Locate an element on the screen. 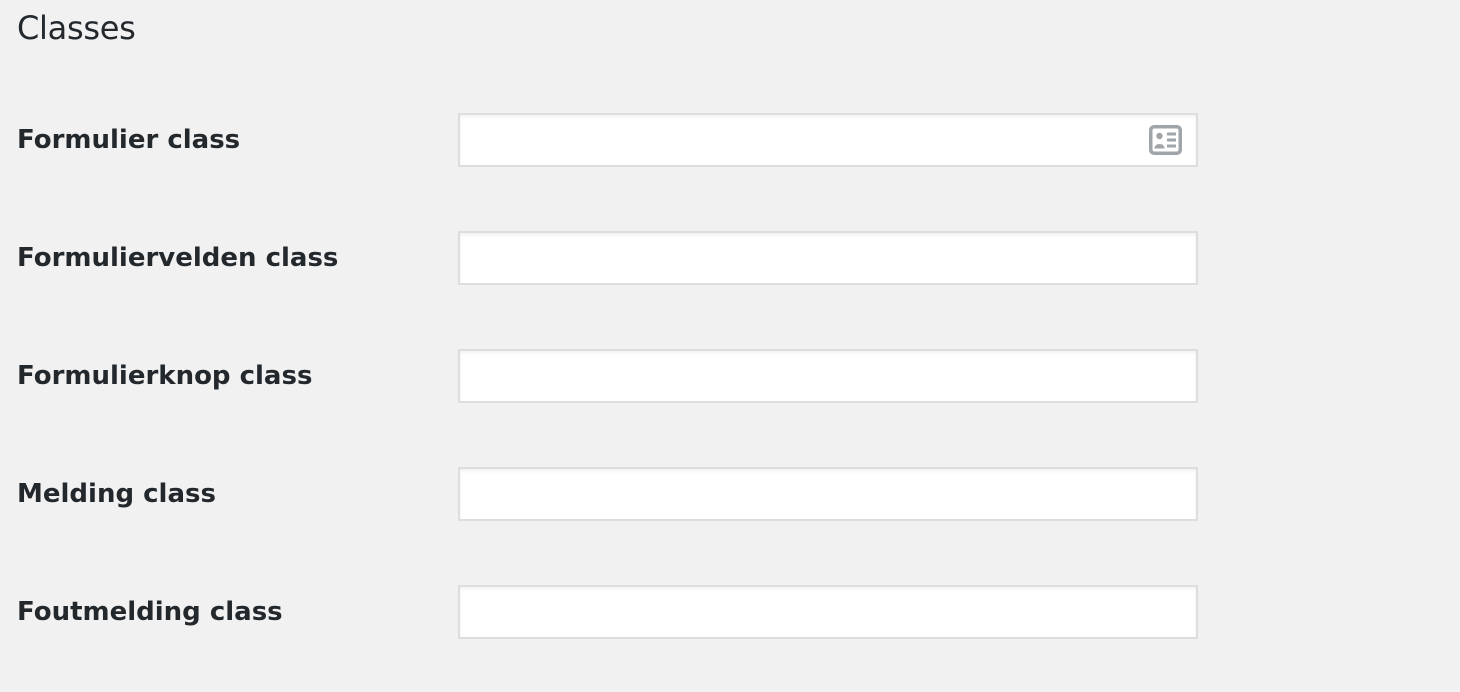  form-row-formuliervelden-class: Formuliervelden class is located at coordinates (730, 258).